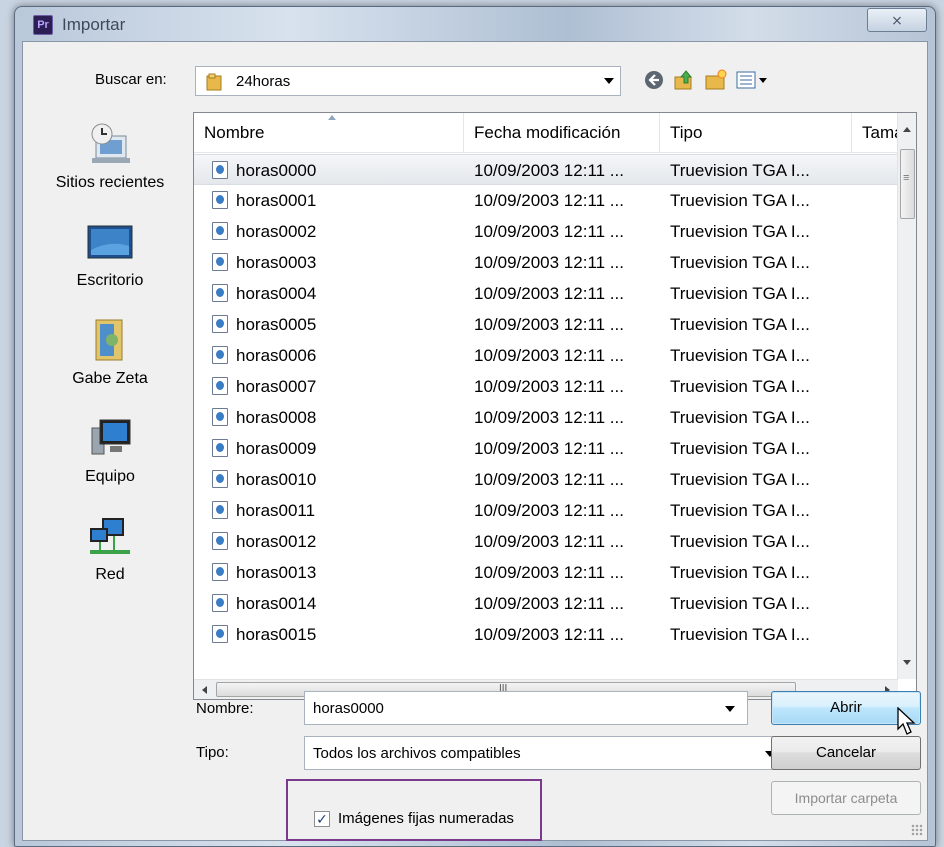 This screenshot has height=847, width=944. Describe the element at coordinates (110, 157) in the screenshot. I see `place-recent: Sitios recientes` at that location.